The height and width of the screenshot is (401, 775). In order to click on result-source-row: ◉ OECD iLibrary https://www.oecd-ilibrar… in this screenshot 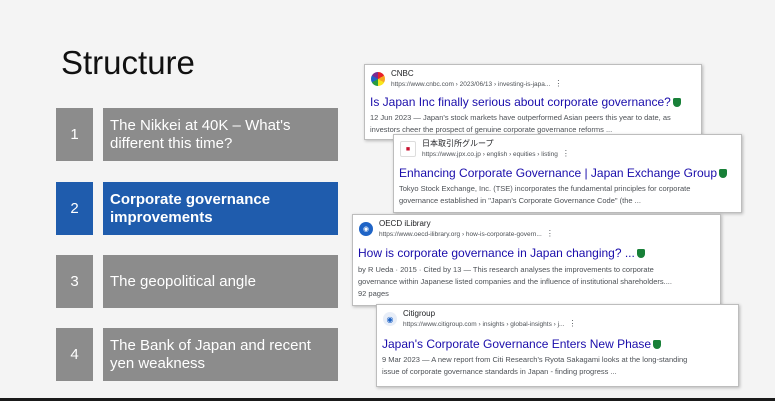, I will do `click(456, 229)`.